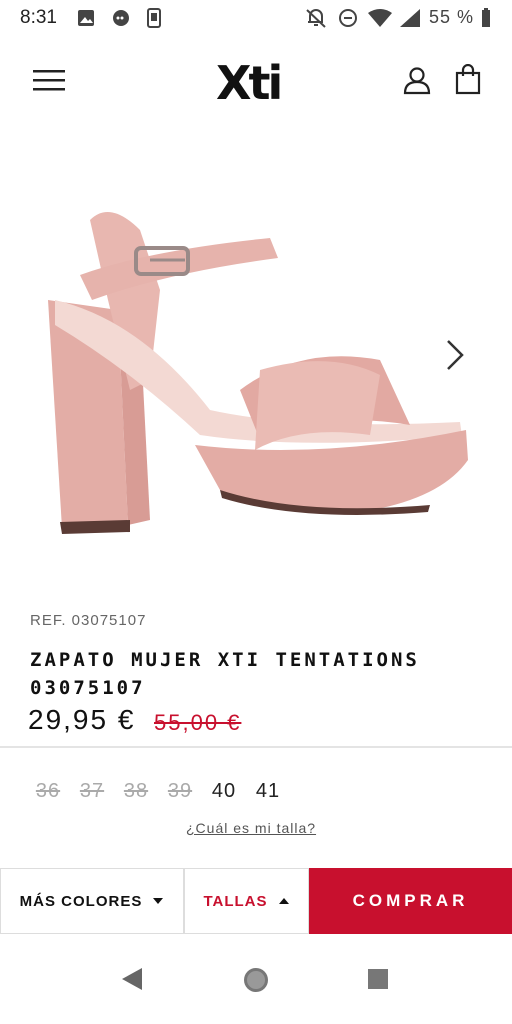 Image resolution: width=512 pixels, height=1024 pixels. I want to click on home-icon, so click(256, 980).